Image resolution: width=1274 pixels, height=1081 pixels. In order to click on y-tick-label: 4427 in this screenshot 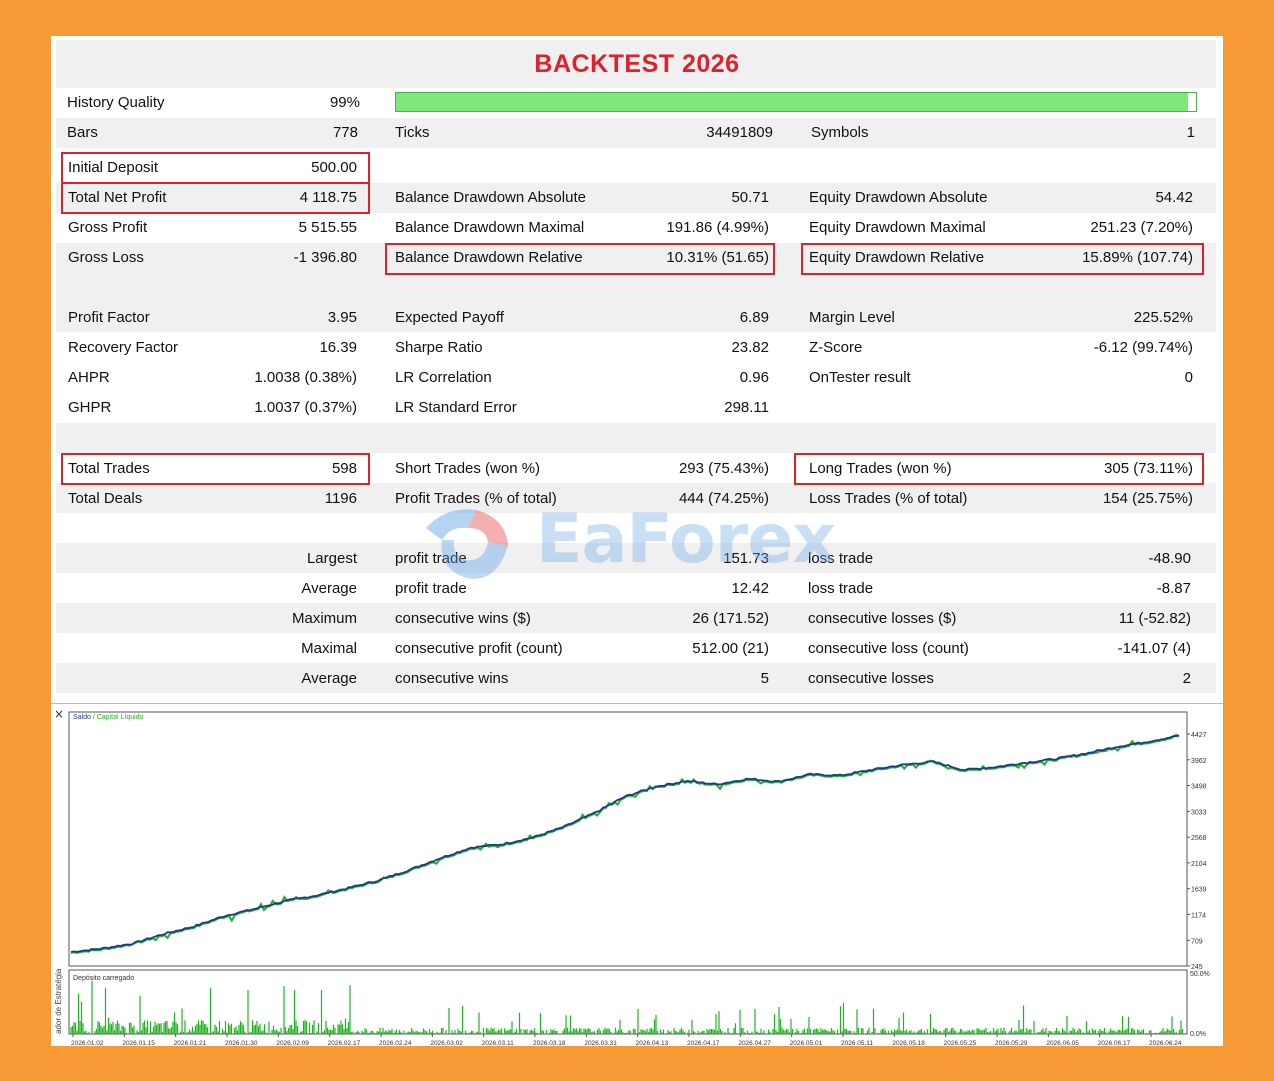, I will do `click(1199, 735)`.